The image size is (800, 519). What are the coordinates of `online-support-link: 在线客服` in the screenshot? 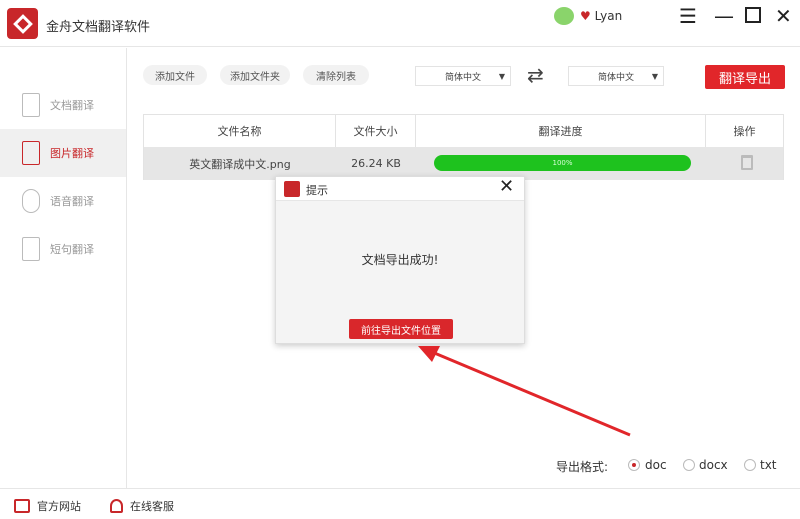 It's located at (142, 506).